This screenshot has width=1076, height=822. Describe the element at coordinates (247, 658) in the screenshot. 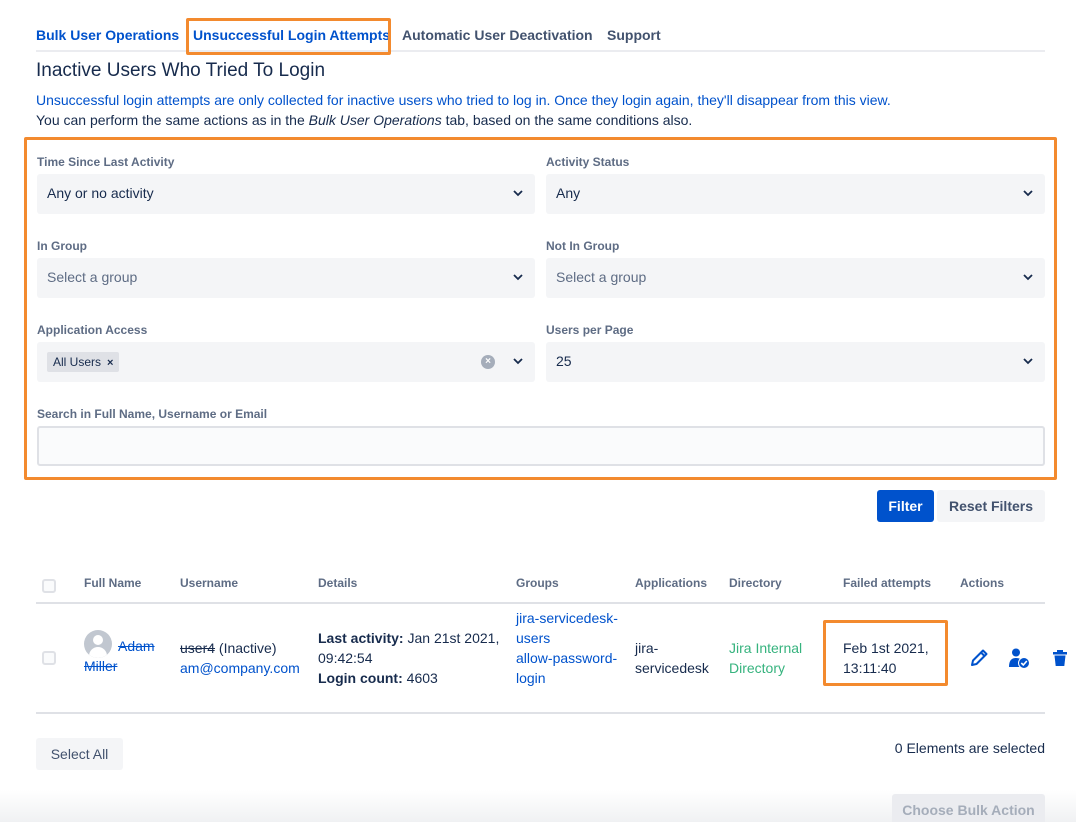

I see `username-cell: user4 (Inactive) am@company.com` at that location.